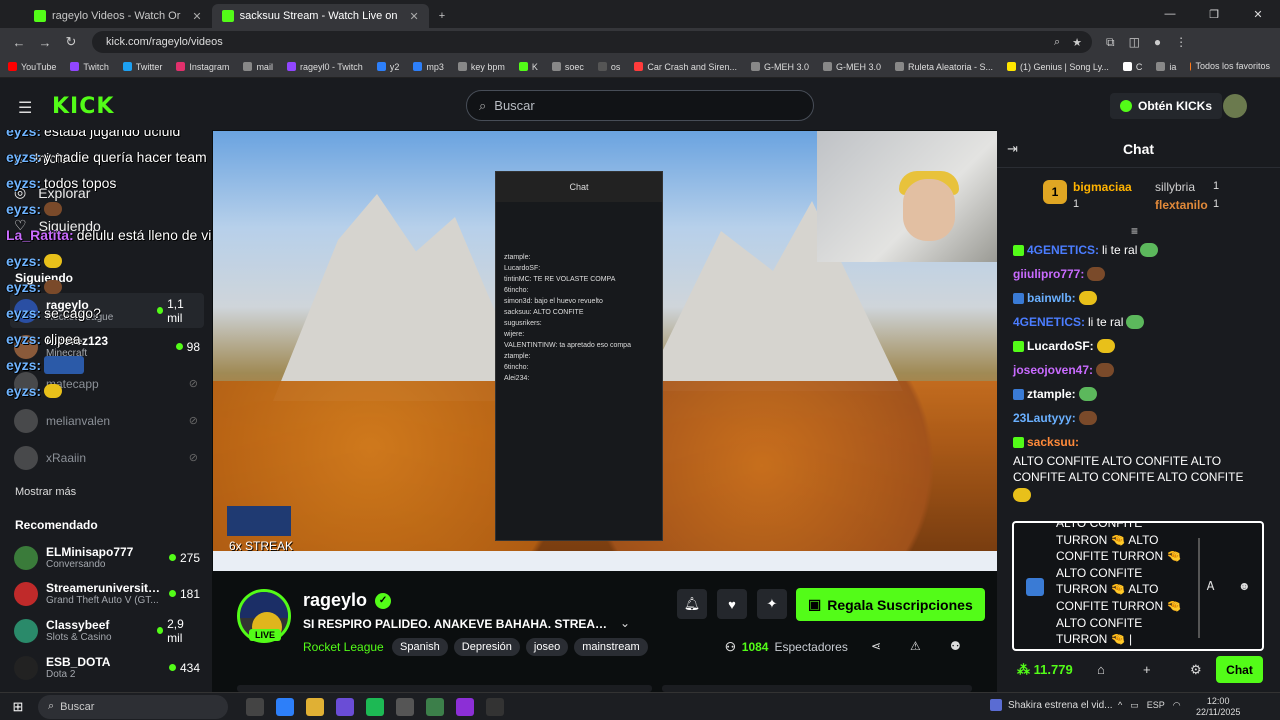 Image resolution: width=1280 pixels, height=720 pixels. Describe the element at coordinates (915, 646) in the screenshot. I see `report-icon: ⚠` at that location.